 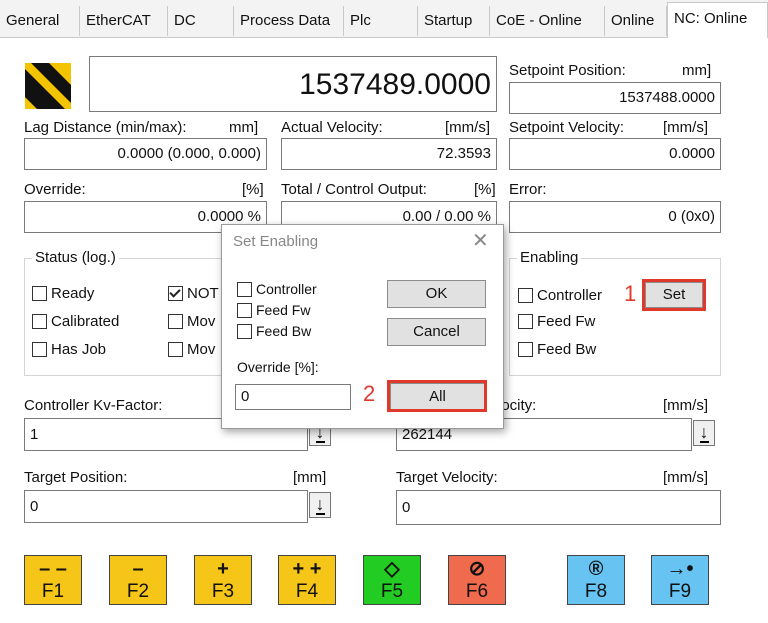 I want to click on f2-jog-backward-button: – F2, so click(x=138, y=580).